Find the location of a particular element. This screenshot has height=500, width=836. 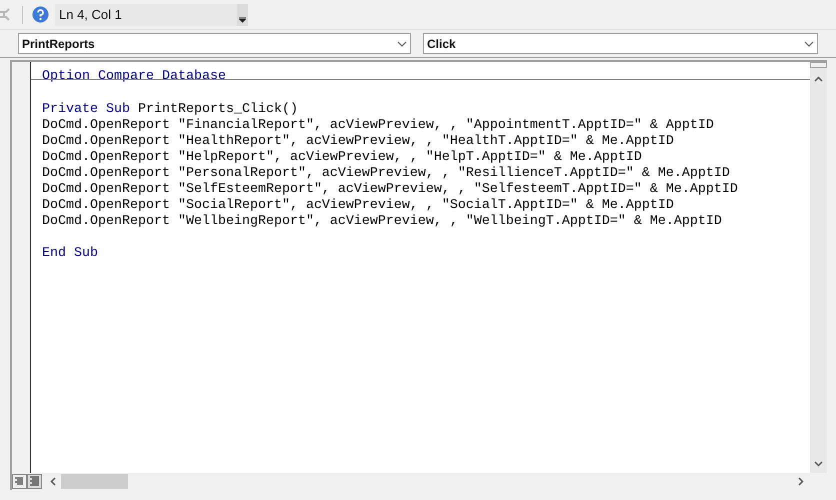

code-line: End Sub is located at coordinates (70, 253).